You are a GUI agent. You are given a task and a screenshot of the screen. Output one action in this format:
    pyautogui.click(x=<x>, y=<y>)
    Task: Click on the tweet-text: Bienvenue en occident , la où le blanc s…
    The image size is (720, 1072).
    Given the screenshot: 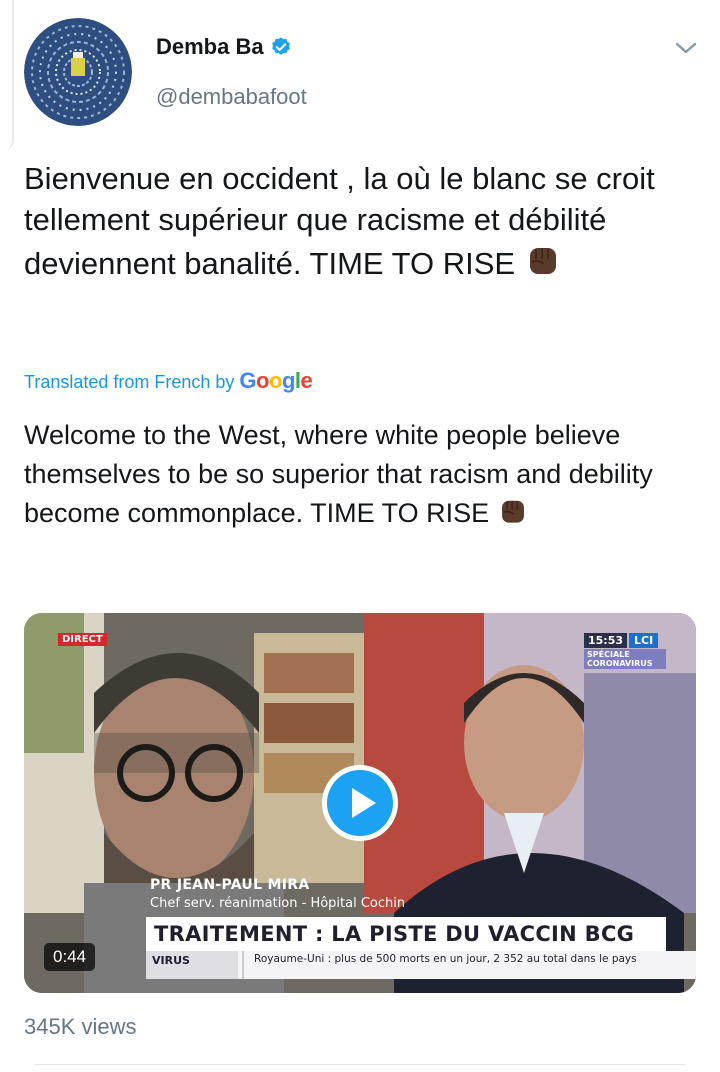 What is the action you would take?
    pyautogui.click(x=364, y=221)
    